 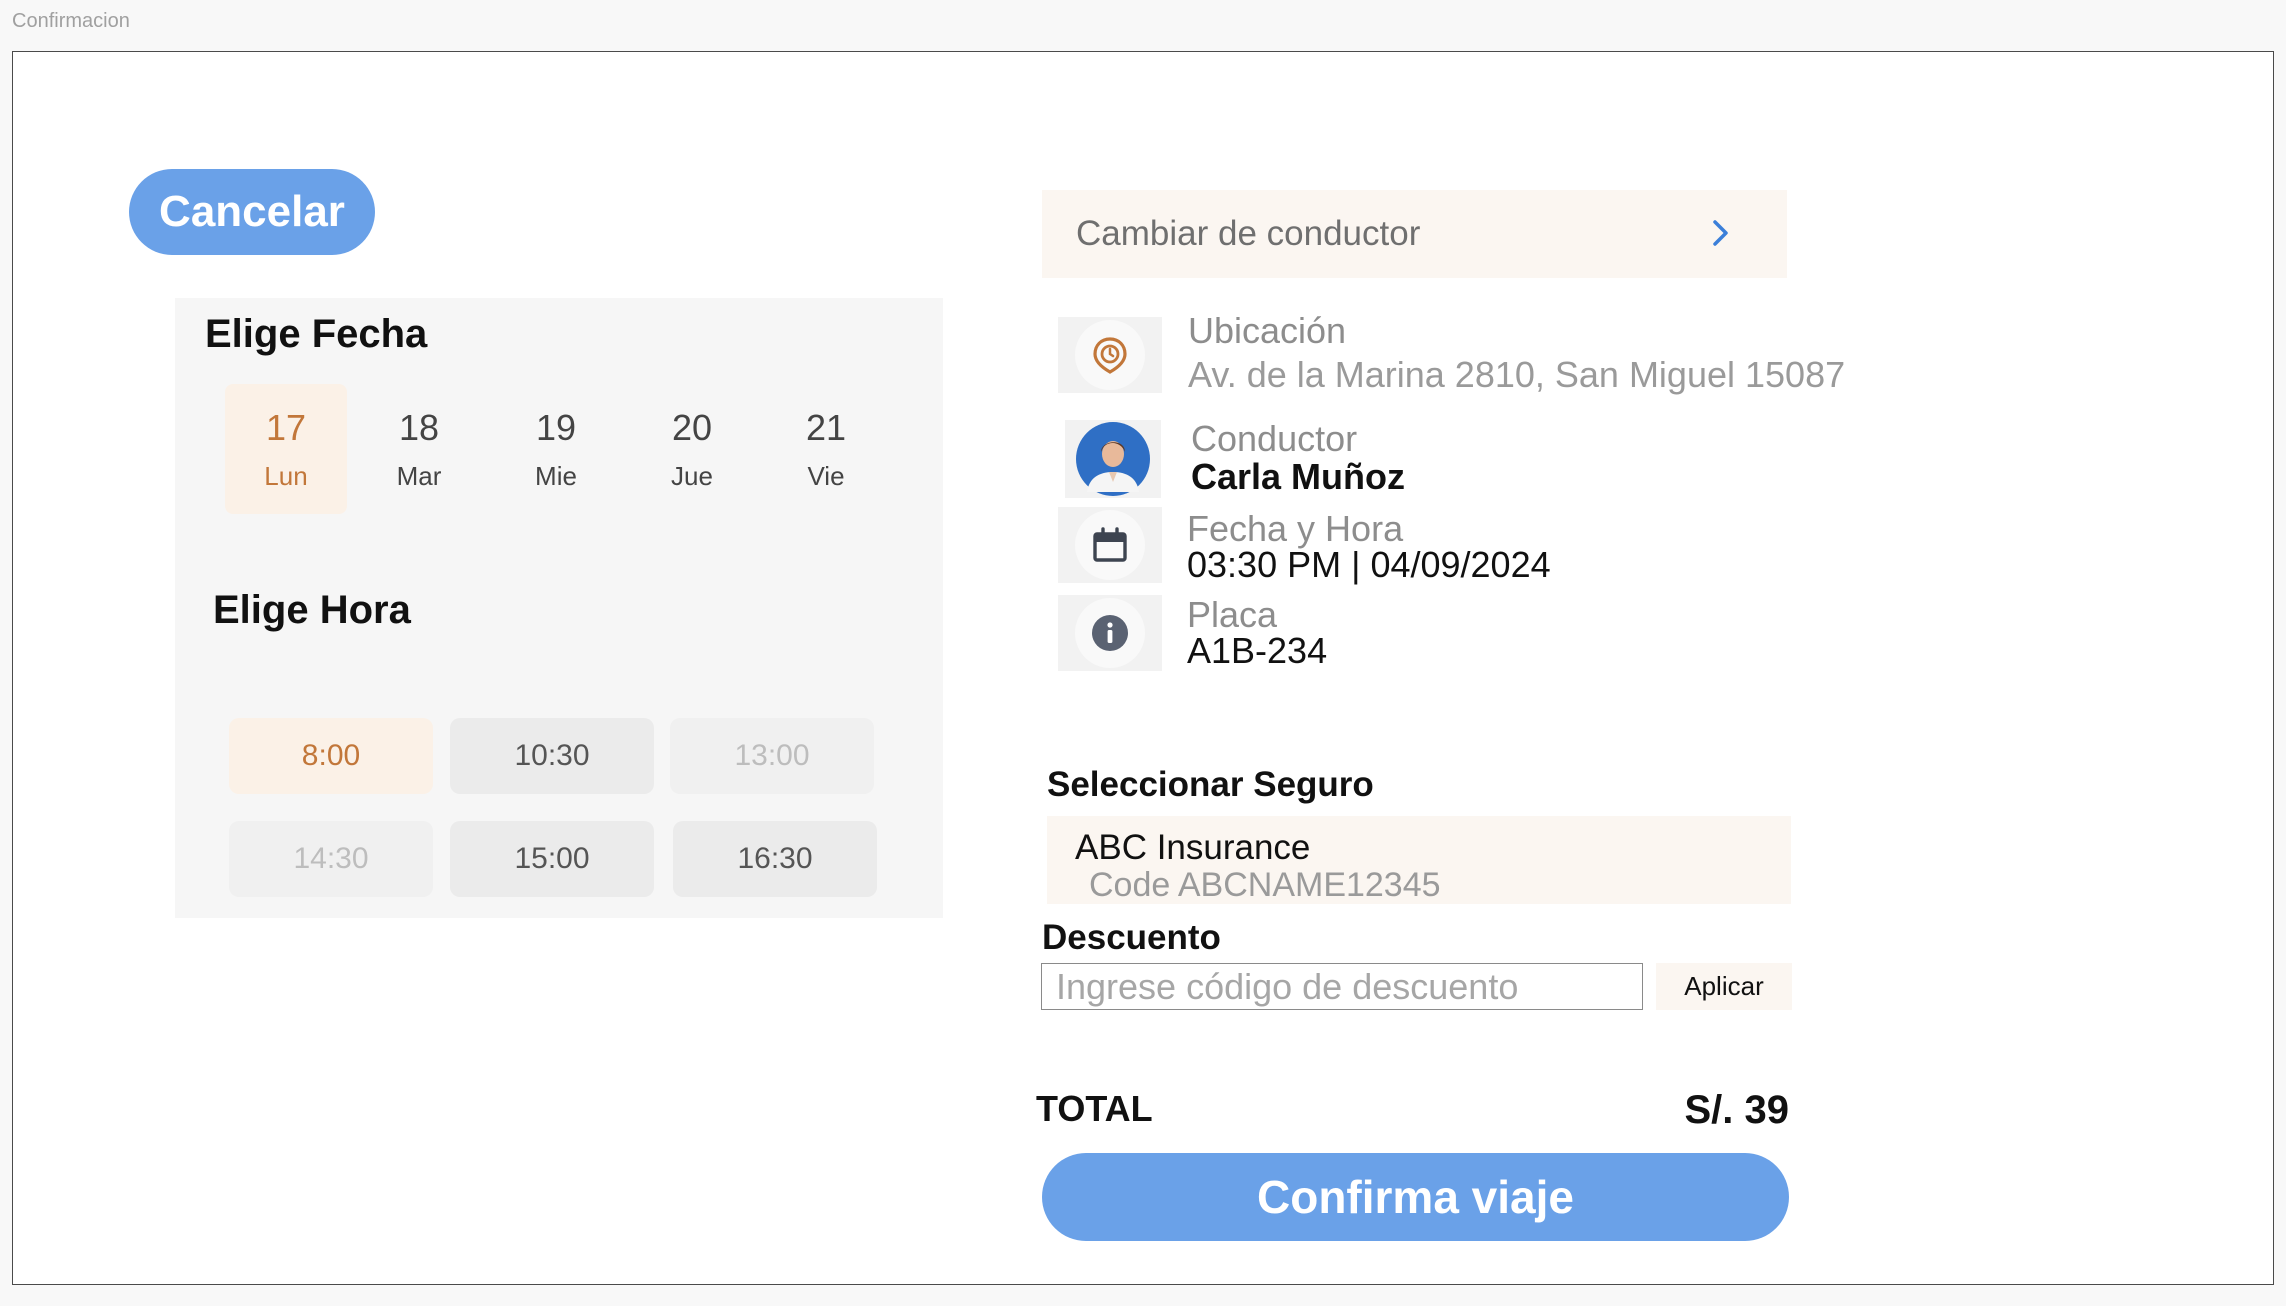 What do you see at coordinates (419, 475) in the screenshot?
I see `date-weekday: Mar` at bounding box center [419, 475].